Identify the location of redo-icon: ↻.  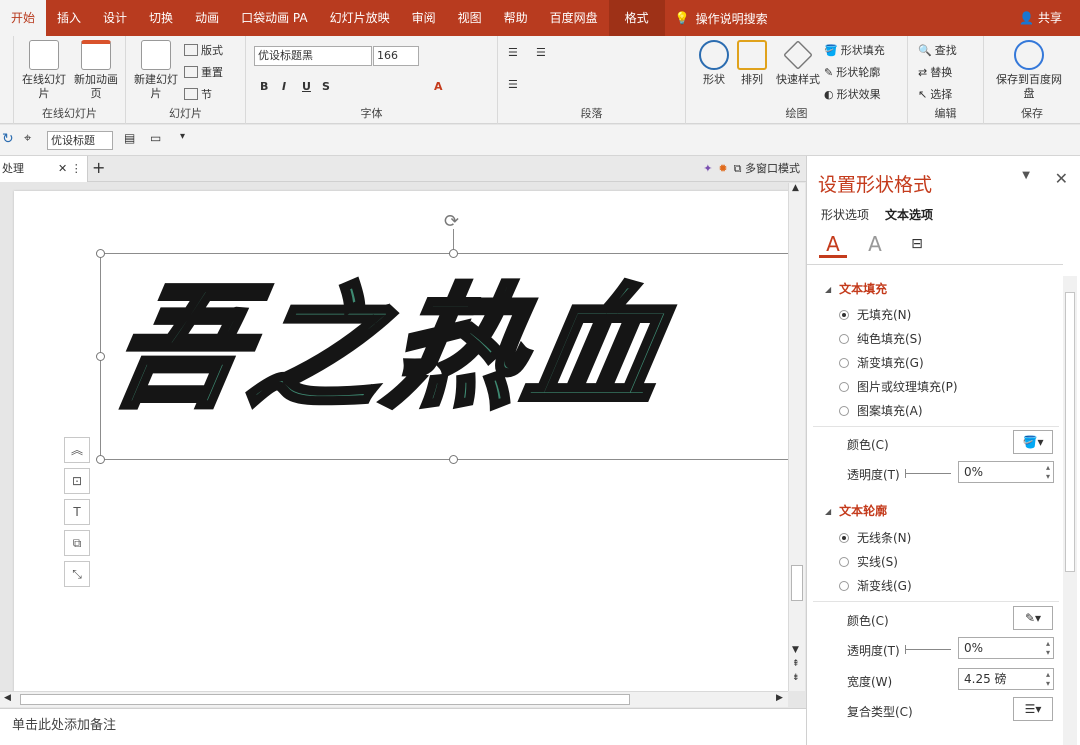
(8, 139).